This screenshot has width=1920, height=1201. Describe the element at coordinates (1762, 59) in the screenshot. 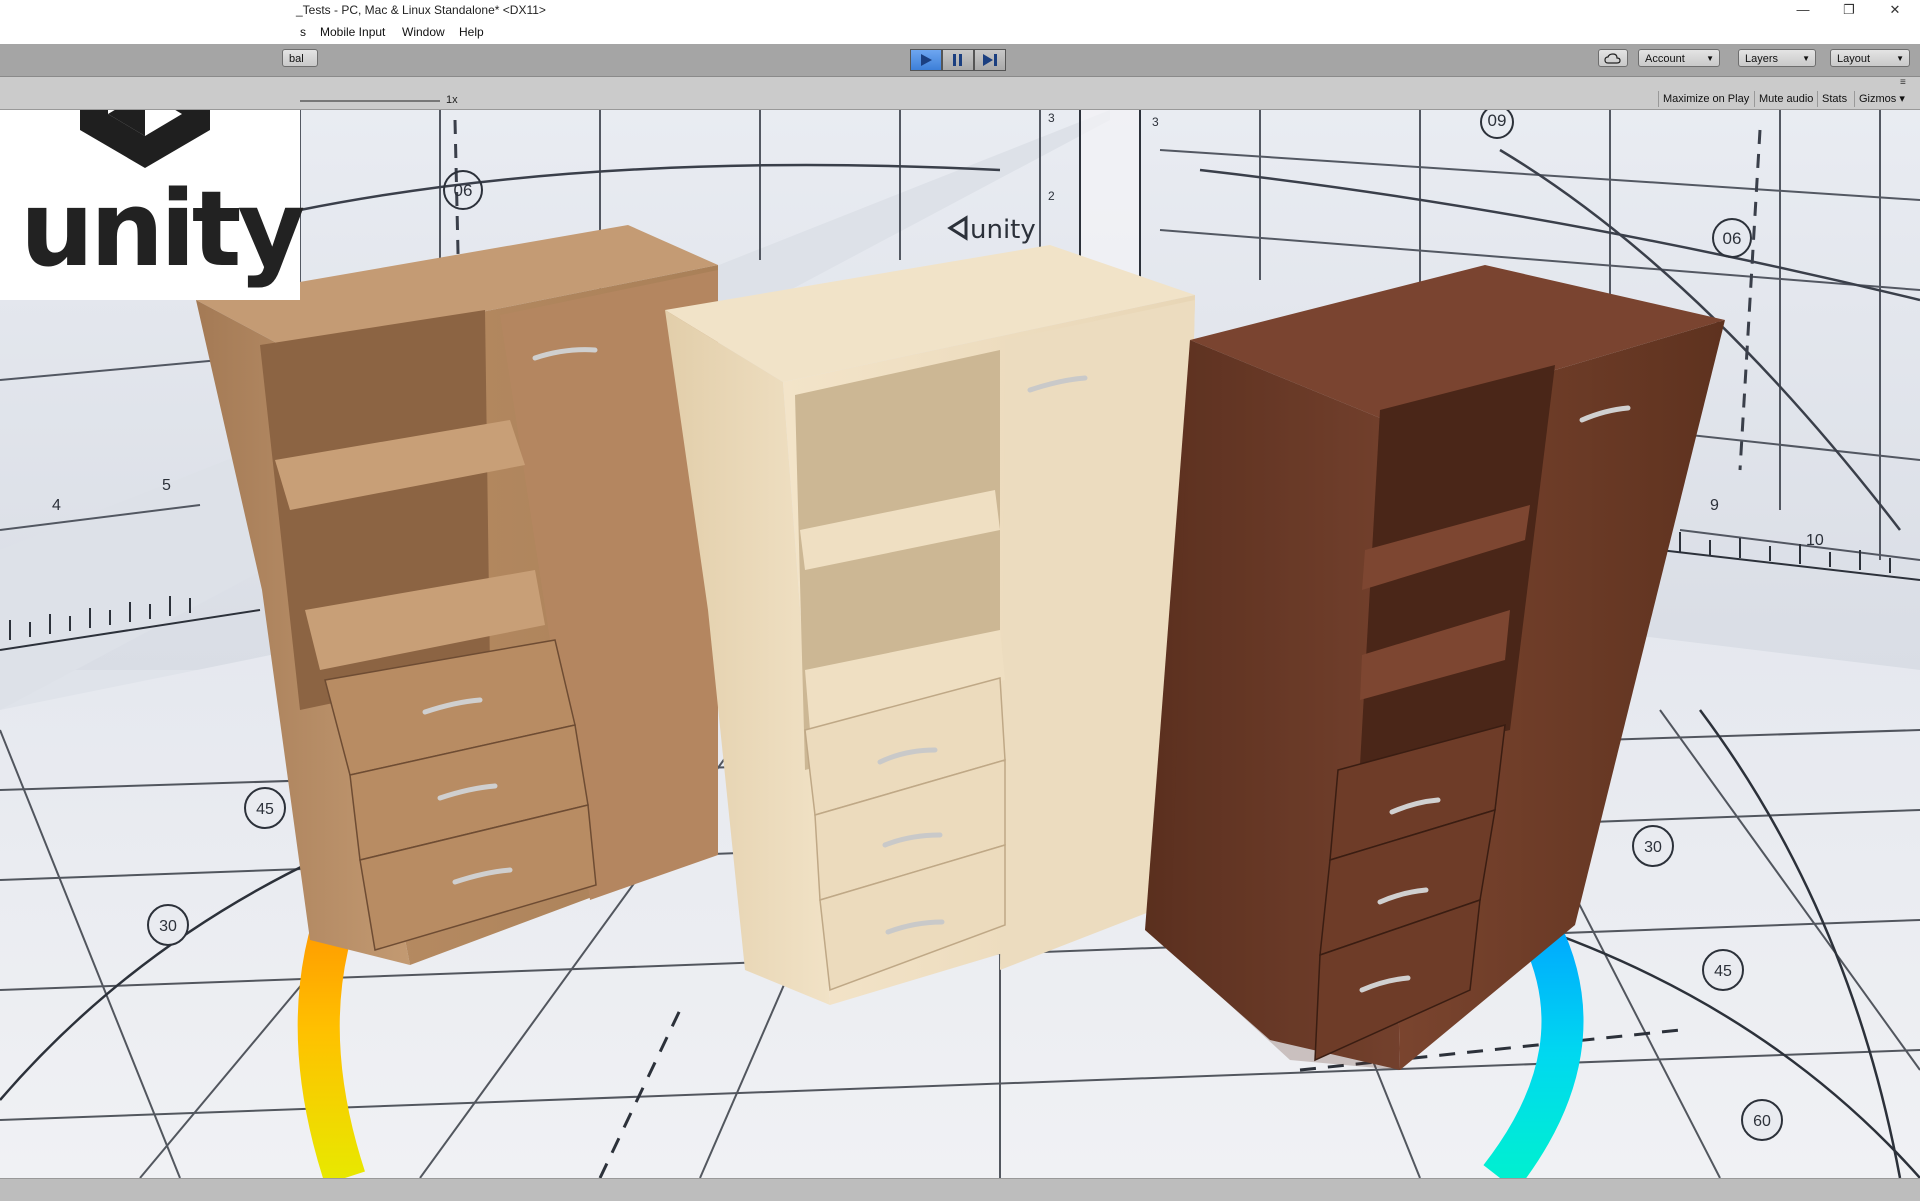

I see `layers-label: Layers` at that location.